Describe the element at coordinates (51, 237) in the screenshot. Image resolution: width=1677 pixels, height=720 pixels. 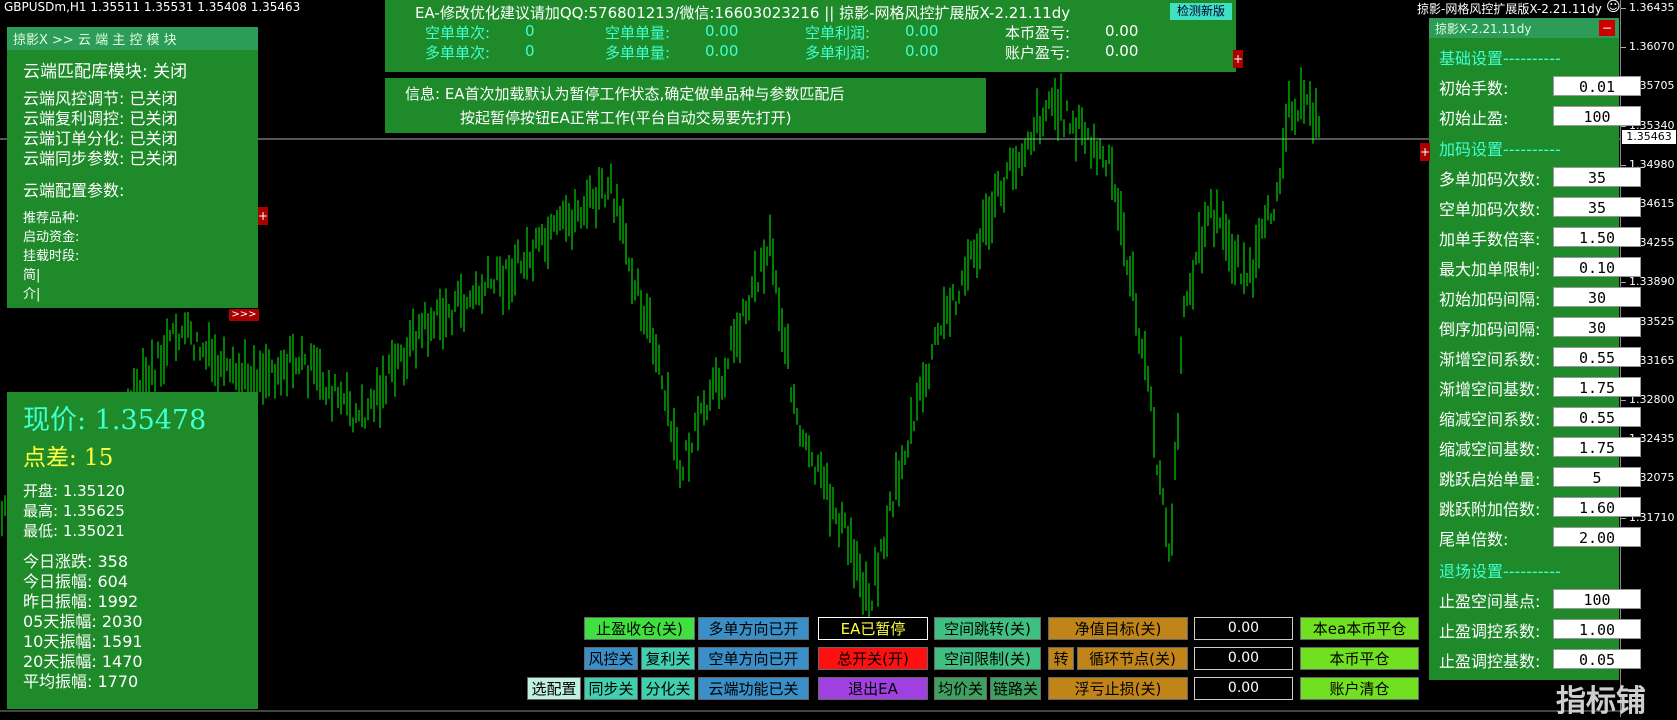
I see `cloud-config-item: 启动资金:` at that location.